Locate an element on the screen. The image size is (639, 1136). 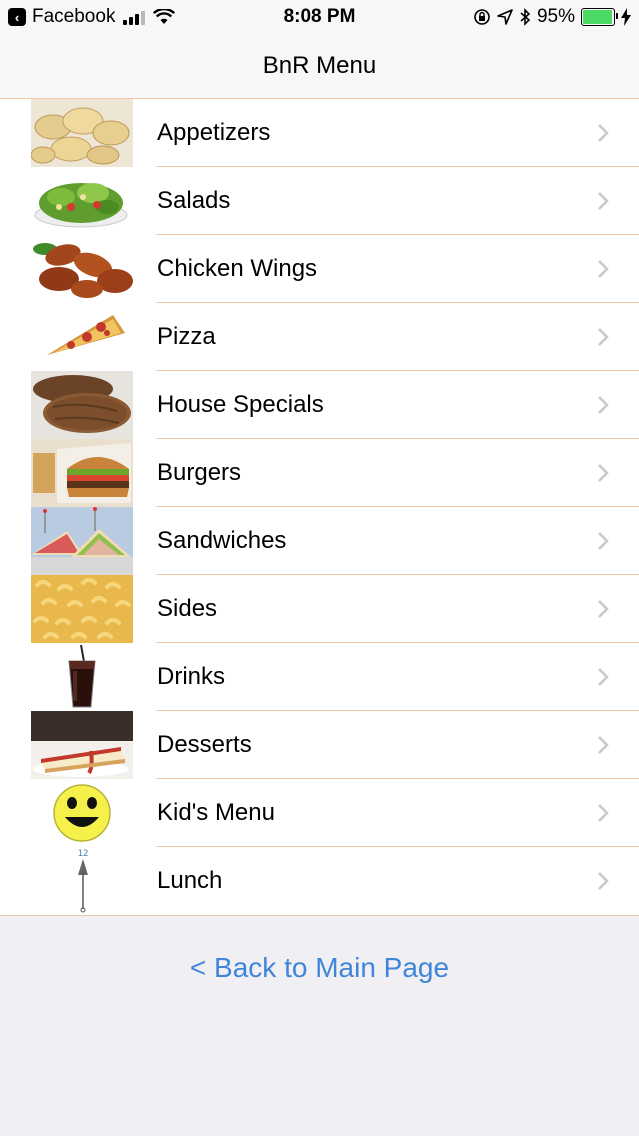
menu-item-lunch: 12 Lunch is located at coordinates (319, 881).